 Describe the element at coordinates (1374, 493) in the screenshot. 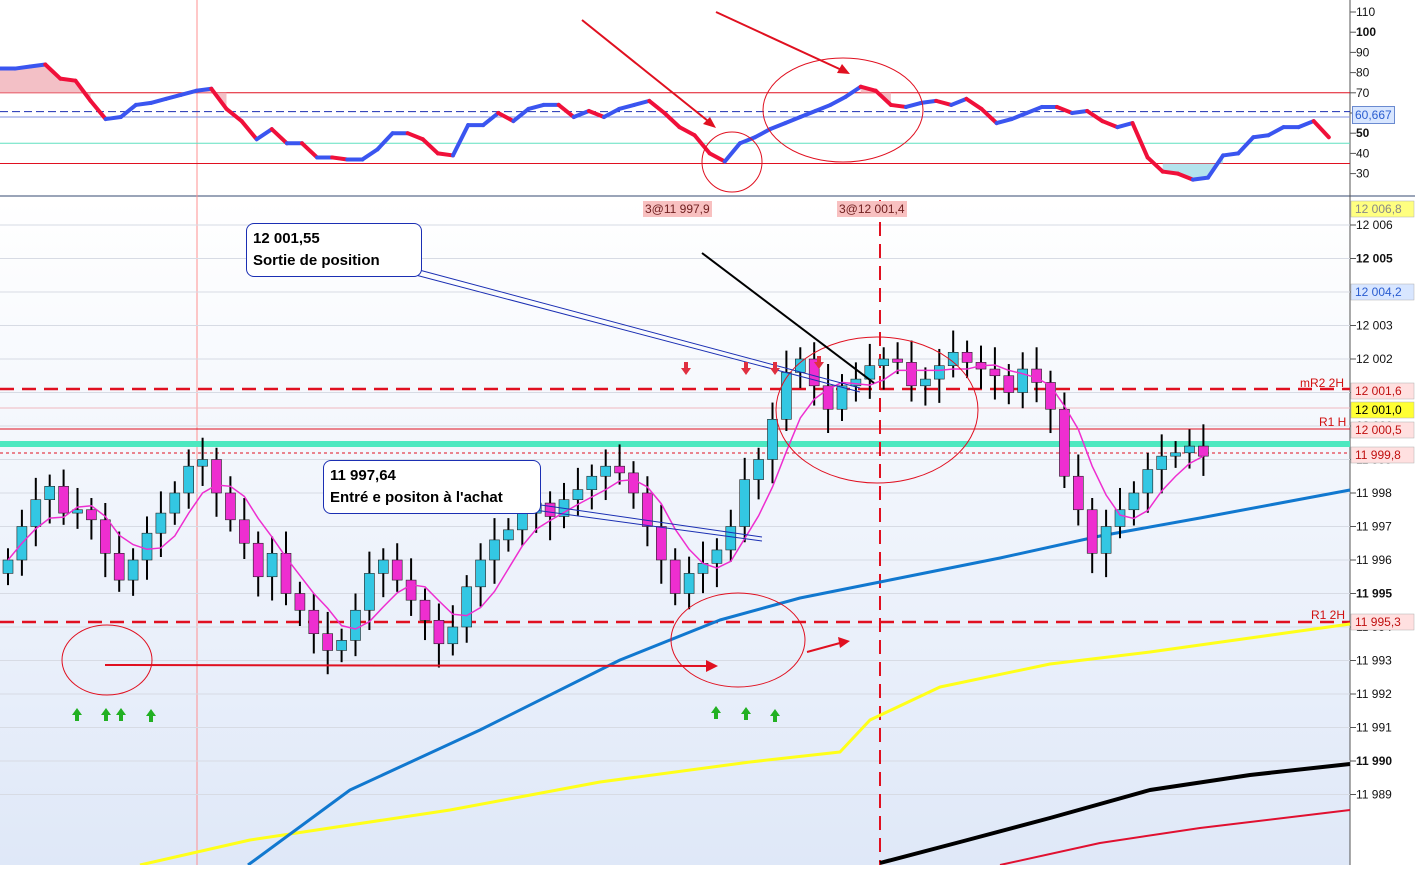

I see `price-axis-label: 11 998` at that location.